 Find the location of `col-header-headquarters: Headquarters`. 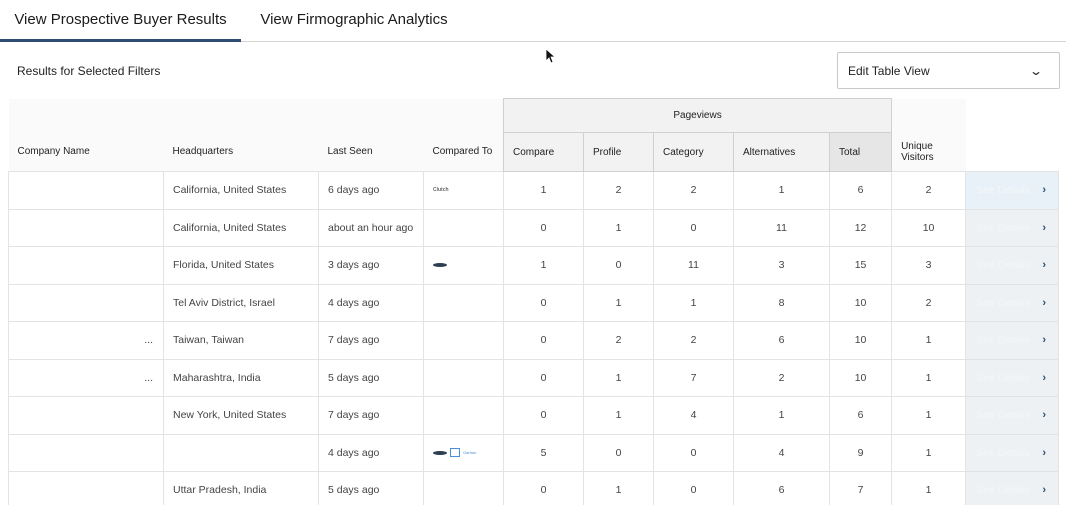

col-header-headquarters: Headquarters is located at coordinates (241, 135).